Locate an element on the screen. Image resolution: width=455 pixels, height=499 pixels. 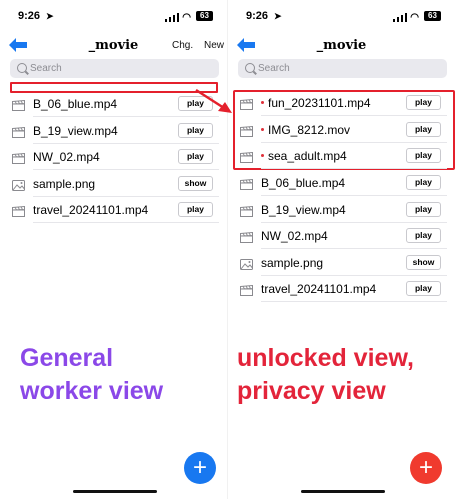
change-button: Chg. is located at coordinates (182, 45).